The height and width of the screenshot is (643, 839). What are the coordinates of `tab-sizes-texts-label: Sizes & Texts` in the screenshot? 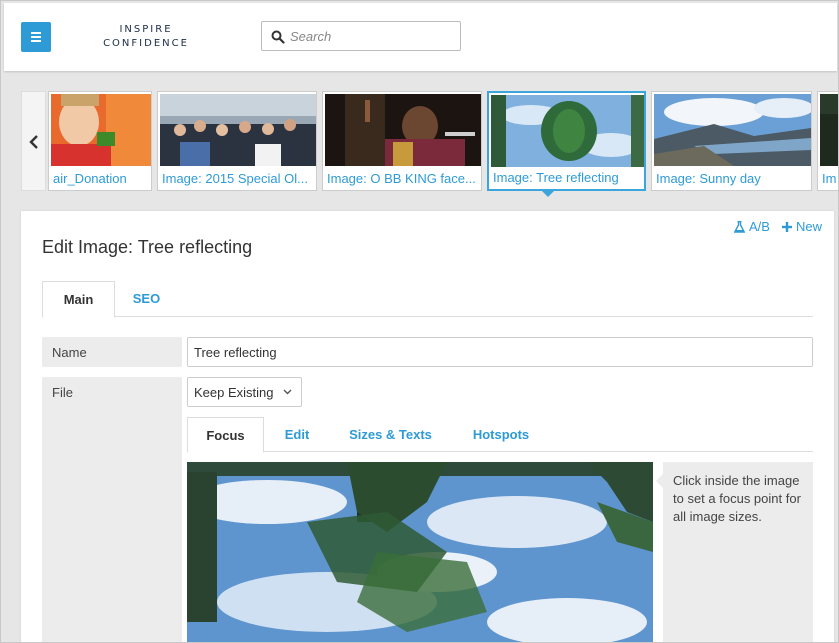 It's located at (390, 434).